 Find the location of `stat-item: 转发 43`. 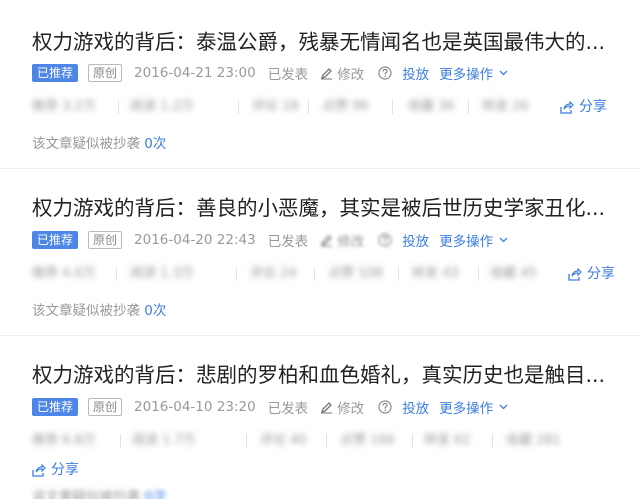

stat-item: 转发 43 is located at coordinates (435, 273).